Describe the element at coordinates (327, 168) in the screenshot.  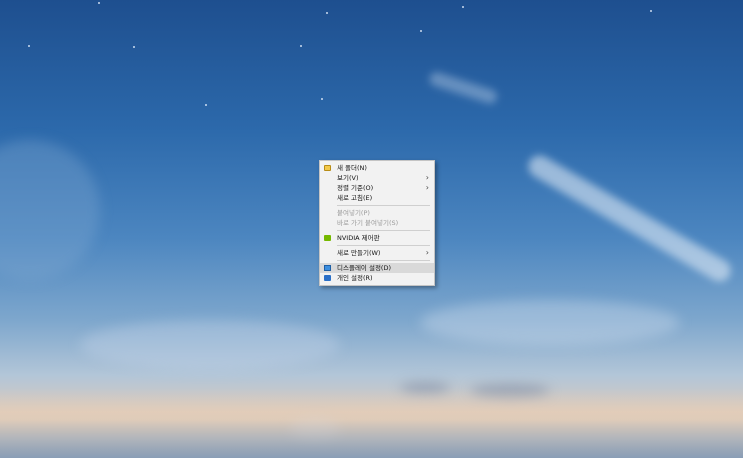
I see `new-folder-icon` at that location.